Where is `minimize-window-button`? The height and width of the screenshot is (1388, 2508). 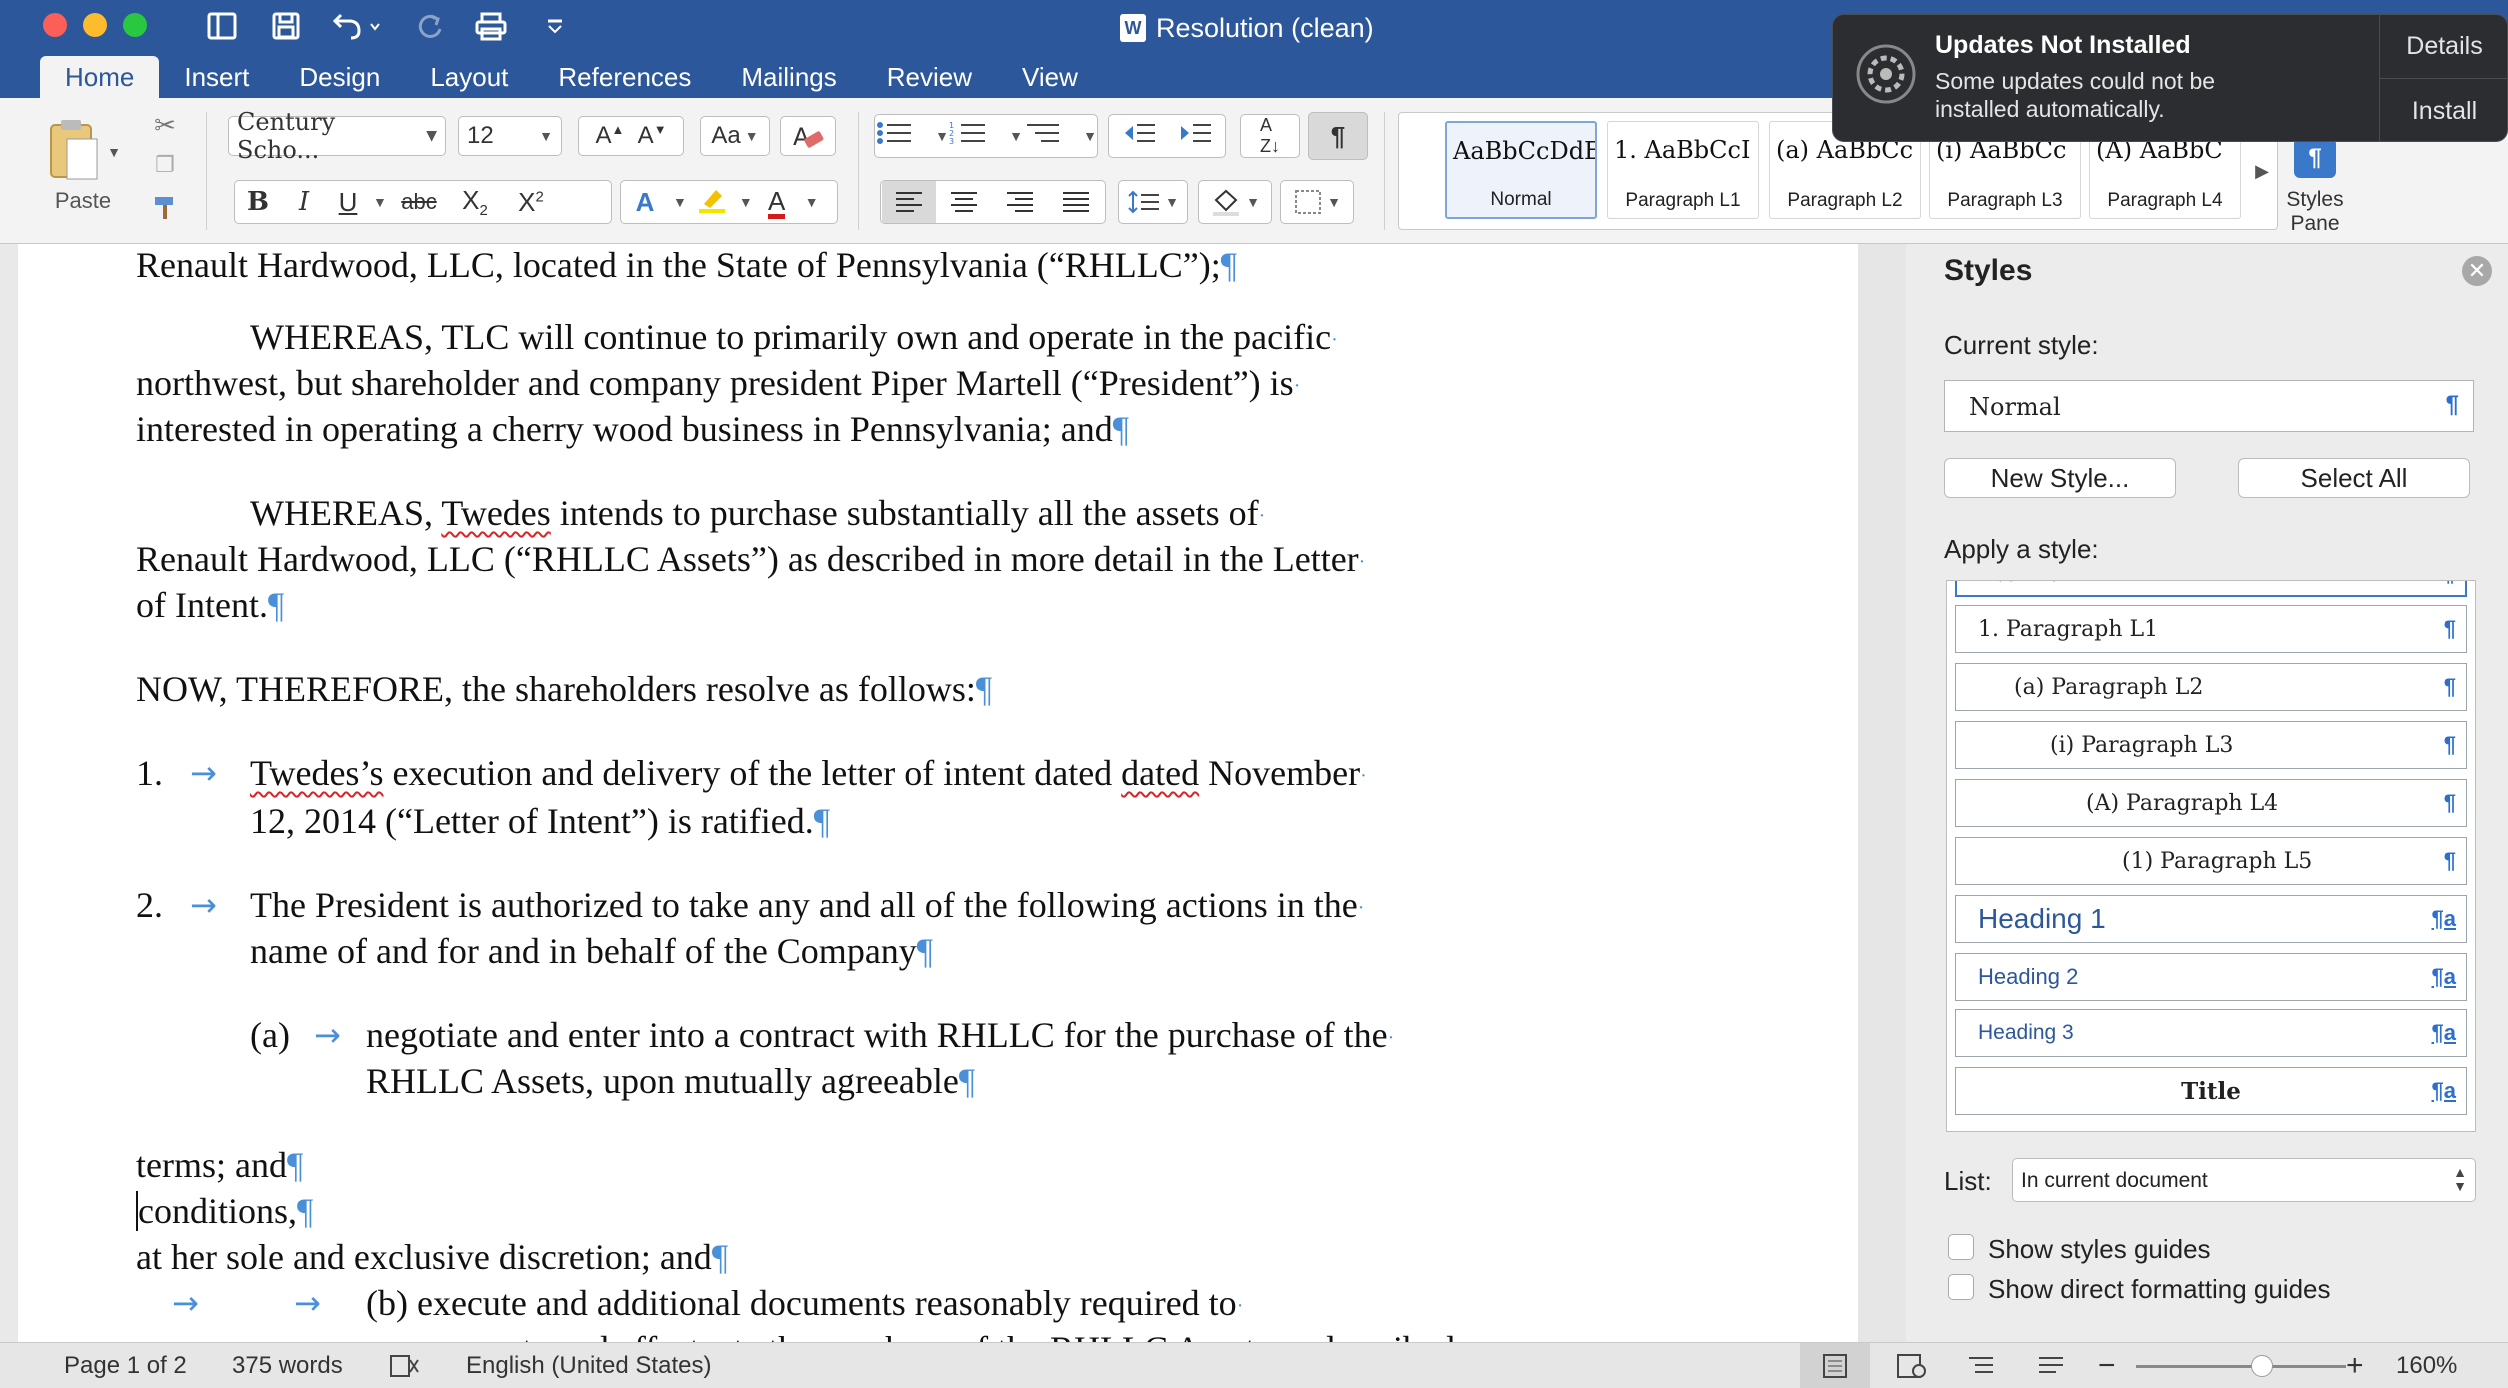 minimize-window-button is located at coordinates (95, 25).